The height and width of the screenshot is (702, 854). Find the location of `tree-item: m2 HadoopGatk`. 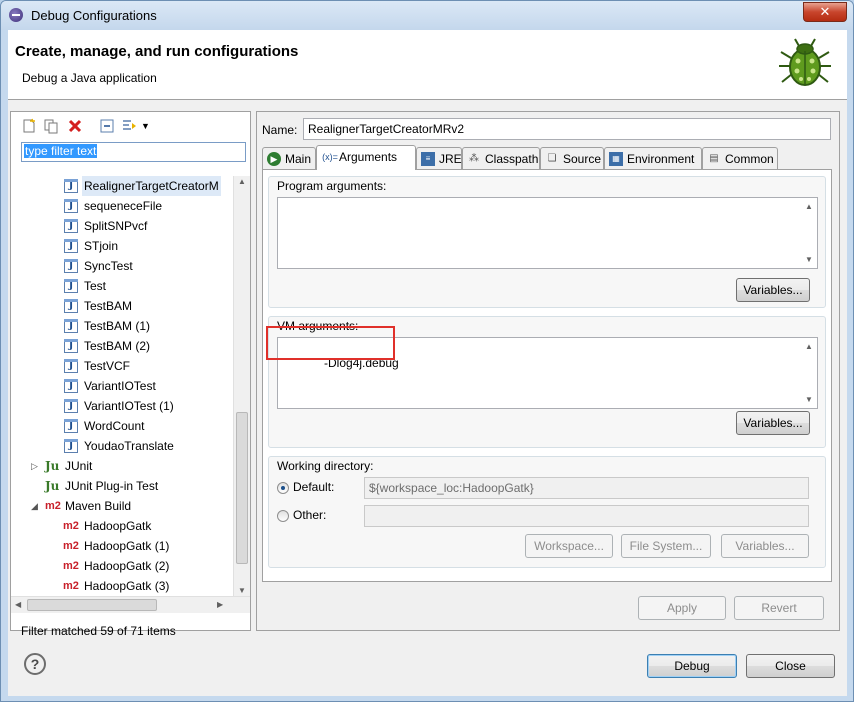

tree-item: m2 HadoopGatk is located at coordinates (122, 526).